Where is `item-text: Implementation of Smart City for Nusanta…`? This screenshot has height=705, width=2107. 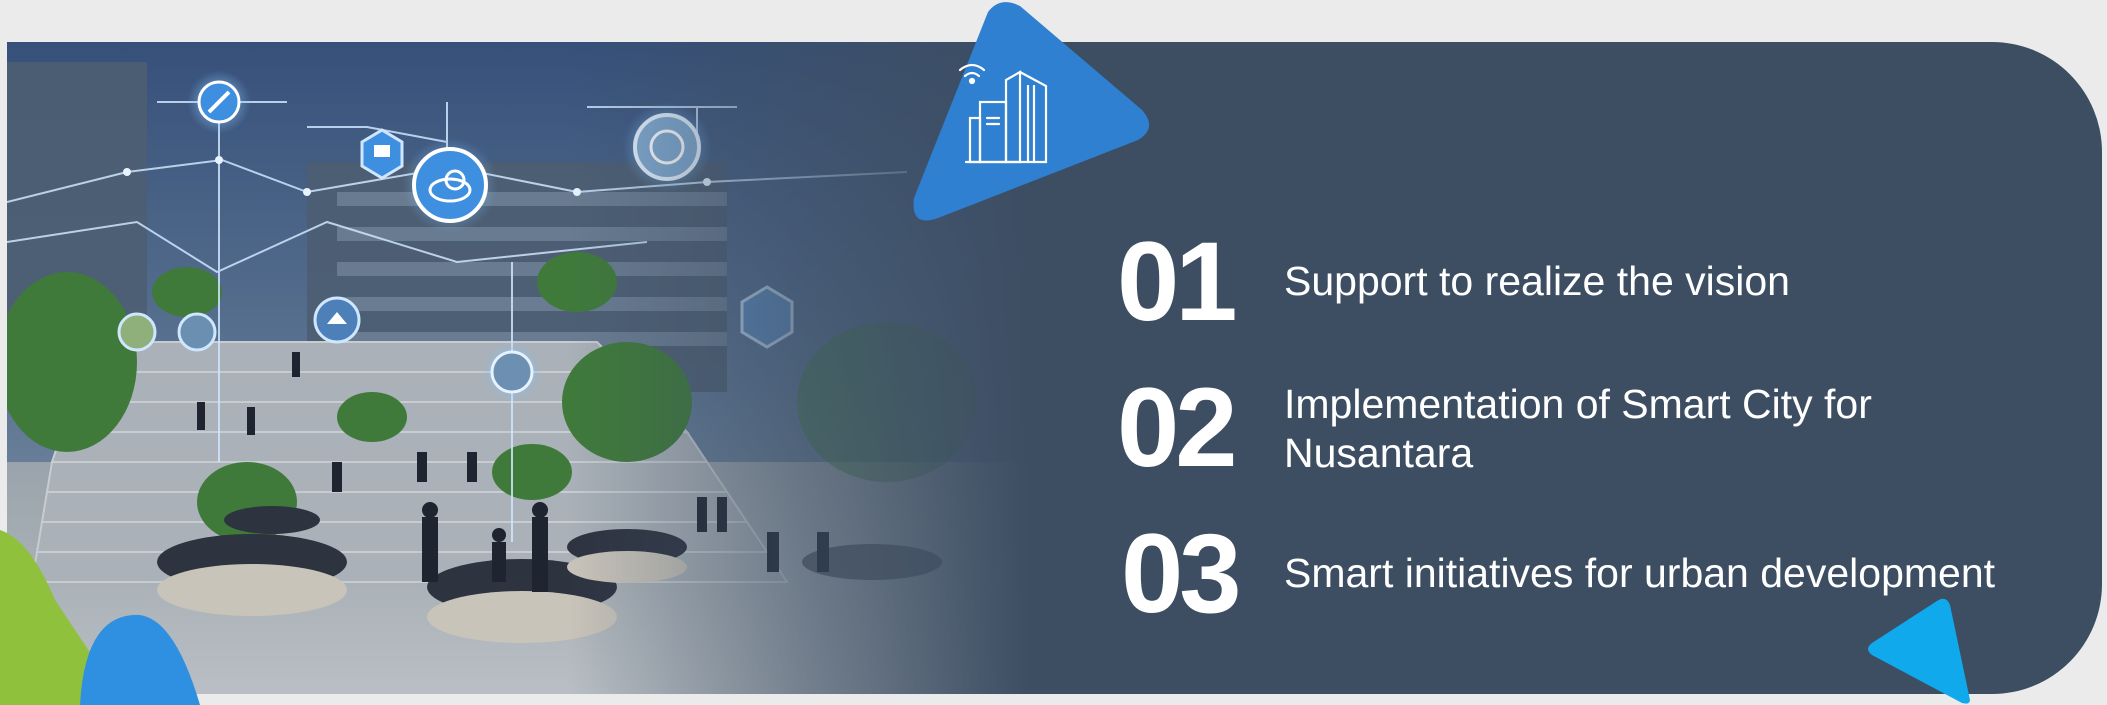
item-text: Implementation of Smart City for Nusanta… is located at coordinates (1578, 428).